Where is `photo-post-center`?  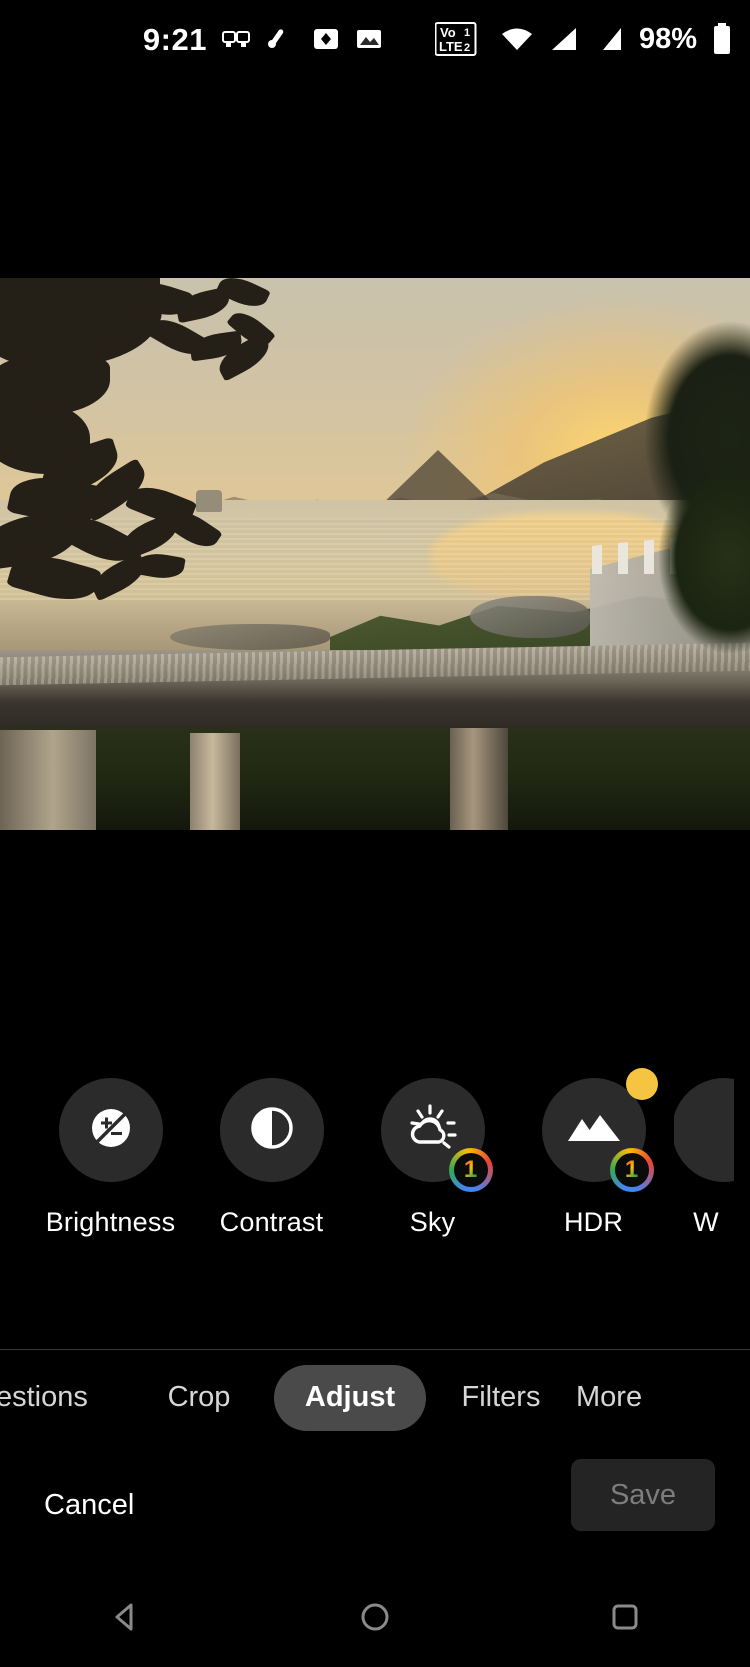 photo-post-center is located at coordinates (215, 781).